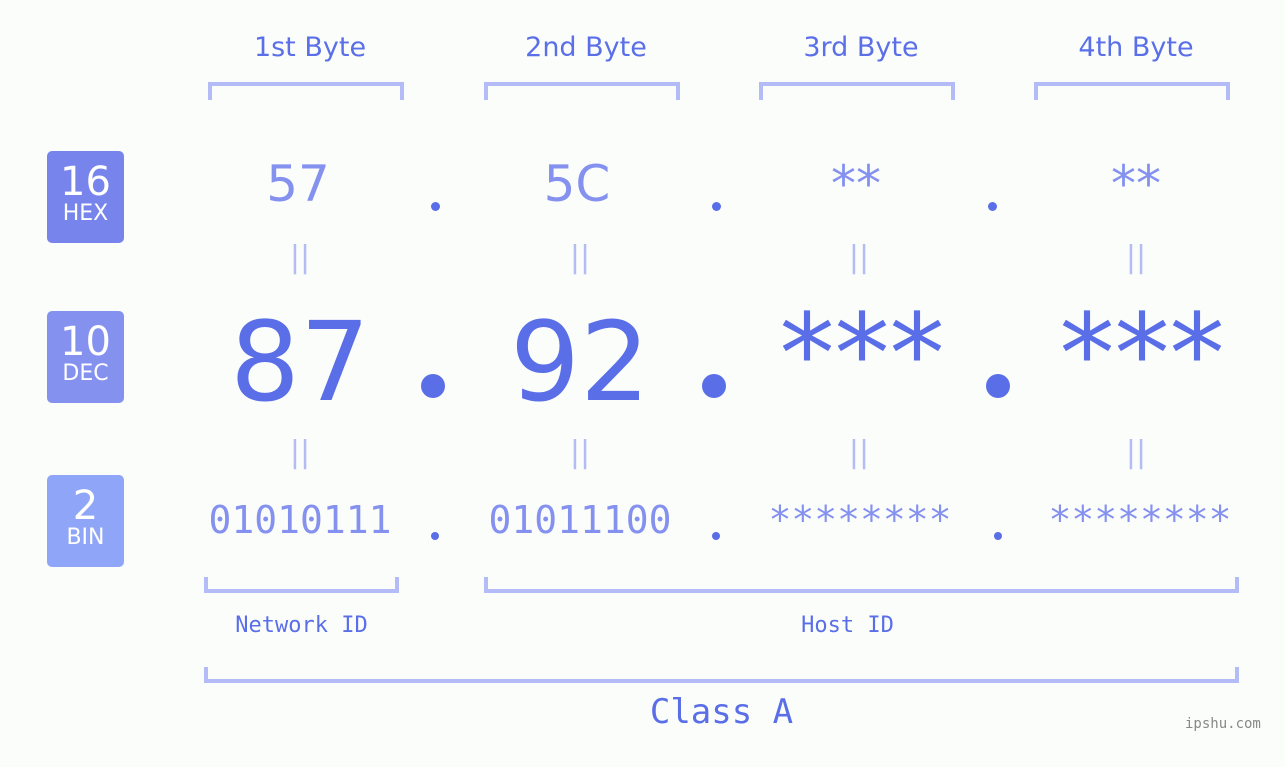 The height and width of the screenshot is (767, 1285). I want to click on hex-byte-4: **, so click(1136, 184).